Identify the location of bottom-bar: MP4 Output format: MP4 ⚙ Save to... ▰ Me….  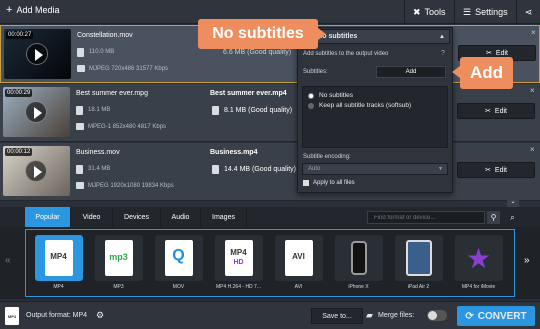
(270, 315).